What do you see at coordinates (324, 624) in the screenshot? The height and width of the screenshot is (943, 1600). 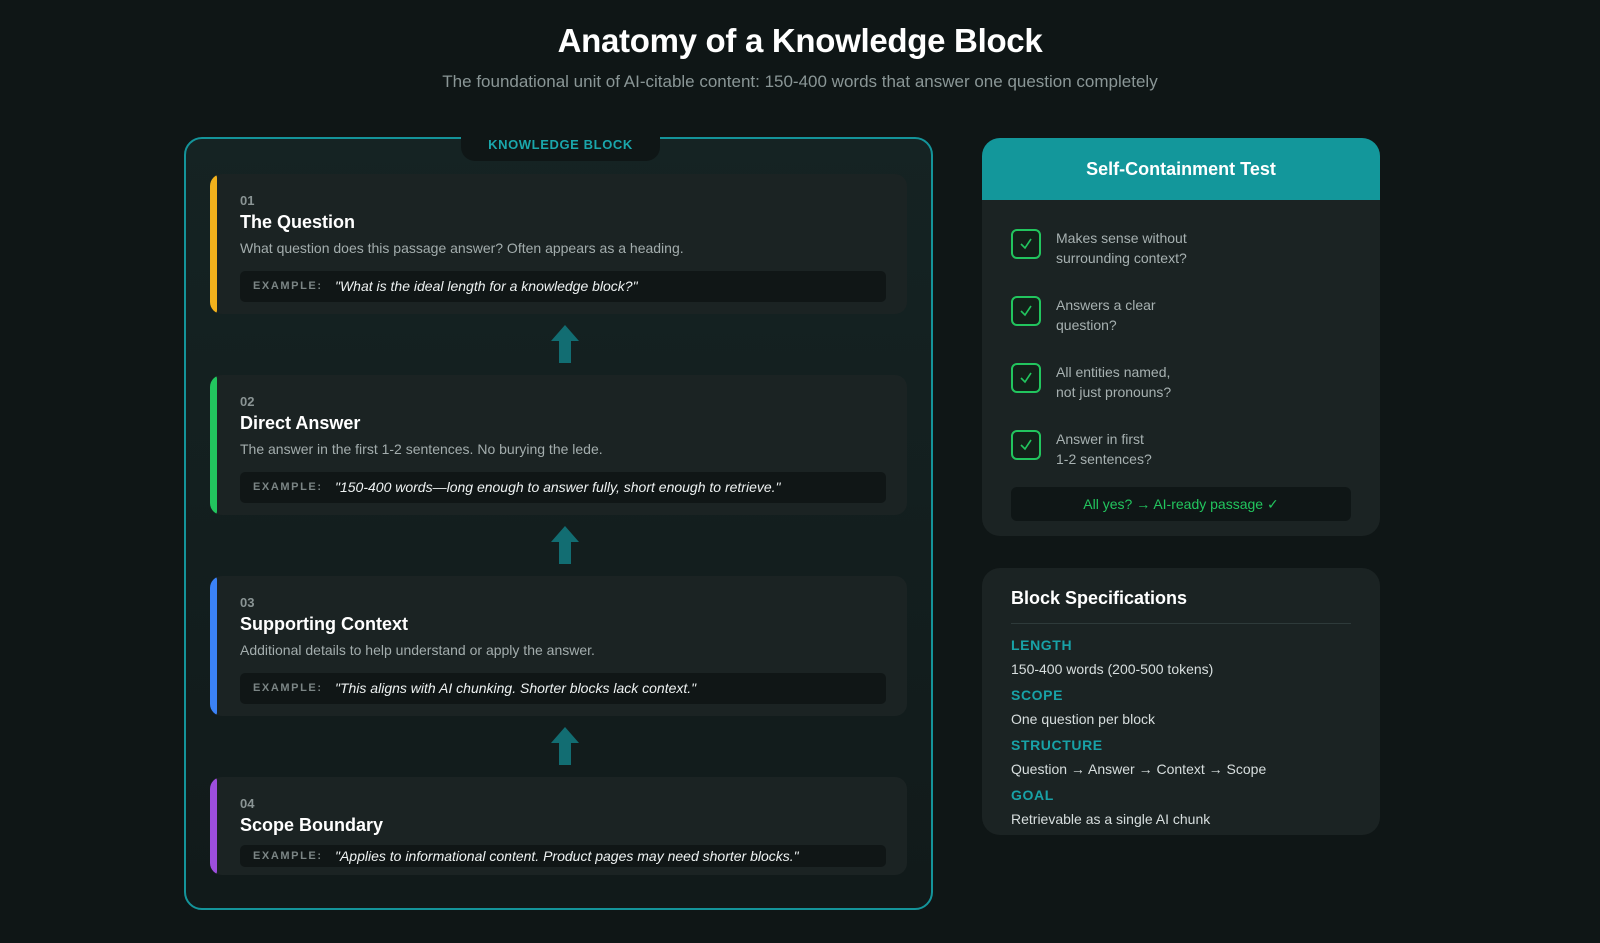 I see `section-title: Supporting Context` at bounding box center [324, 624].